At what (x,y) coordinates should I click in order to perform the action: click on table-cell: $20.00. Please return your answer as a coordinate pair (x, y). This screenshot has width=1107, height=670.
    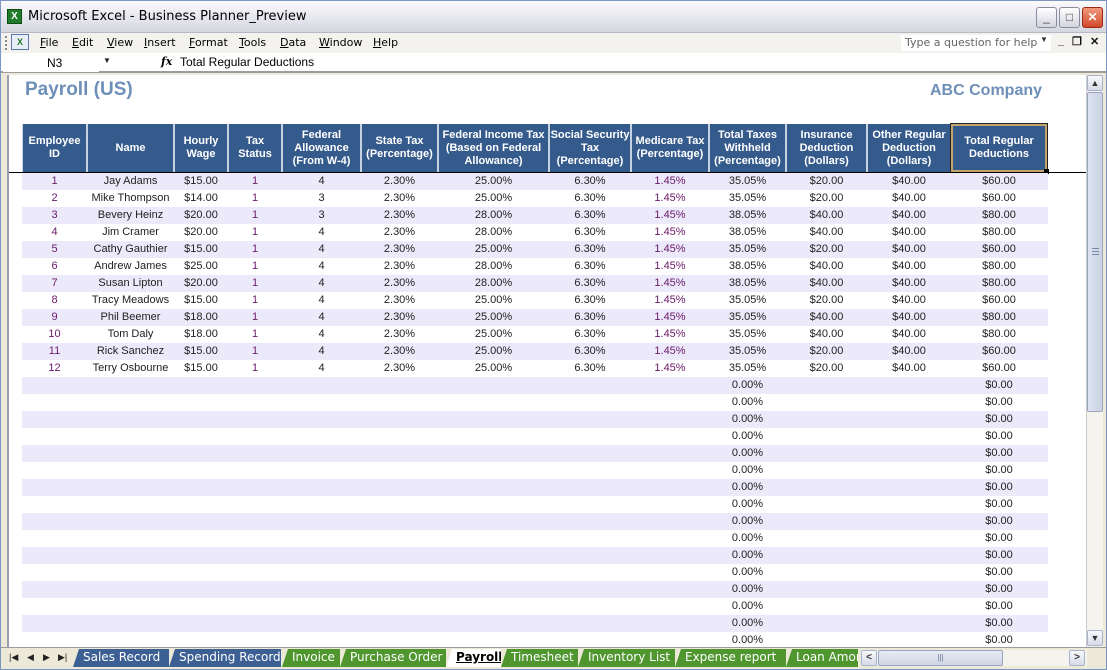
    Looking at the image, I should click on (201, 215).